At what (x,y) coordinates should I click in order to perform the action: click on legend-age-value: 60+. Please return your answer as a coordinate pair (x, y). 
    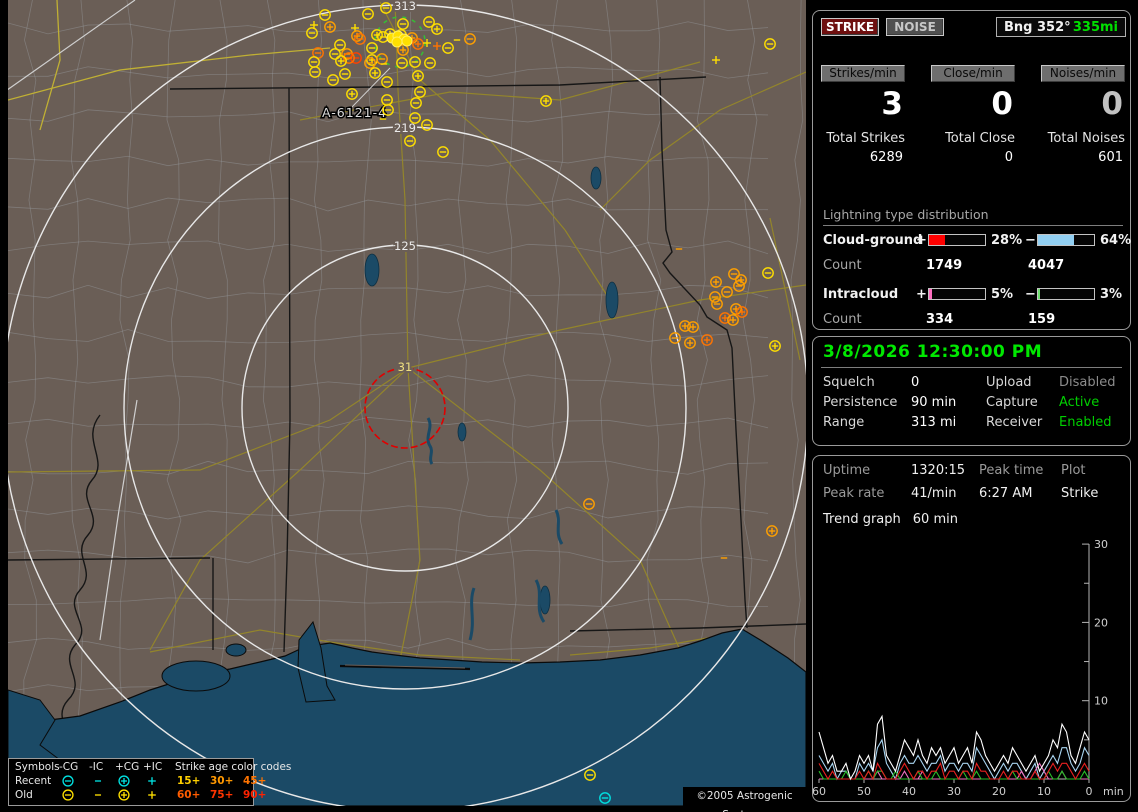
    Looking at the image, I should click on (189, 795).